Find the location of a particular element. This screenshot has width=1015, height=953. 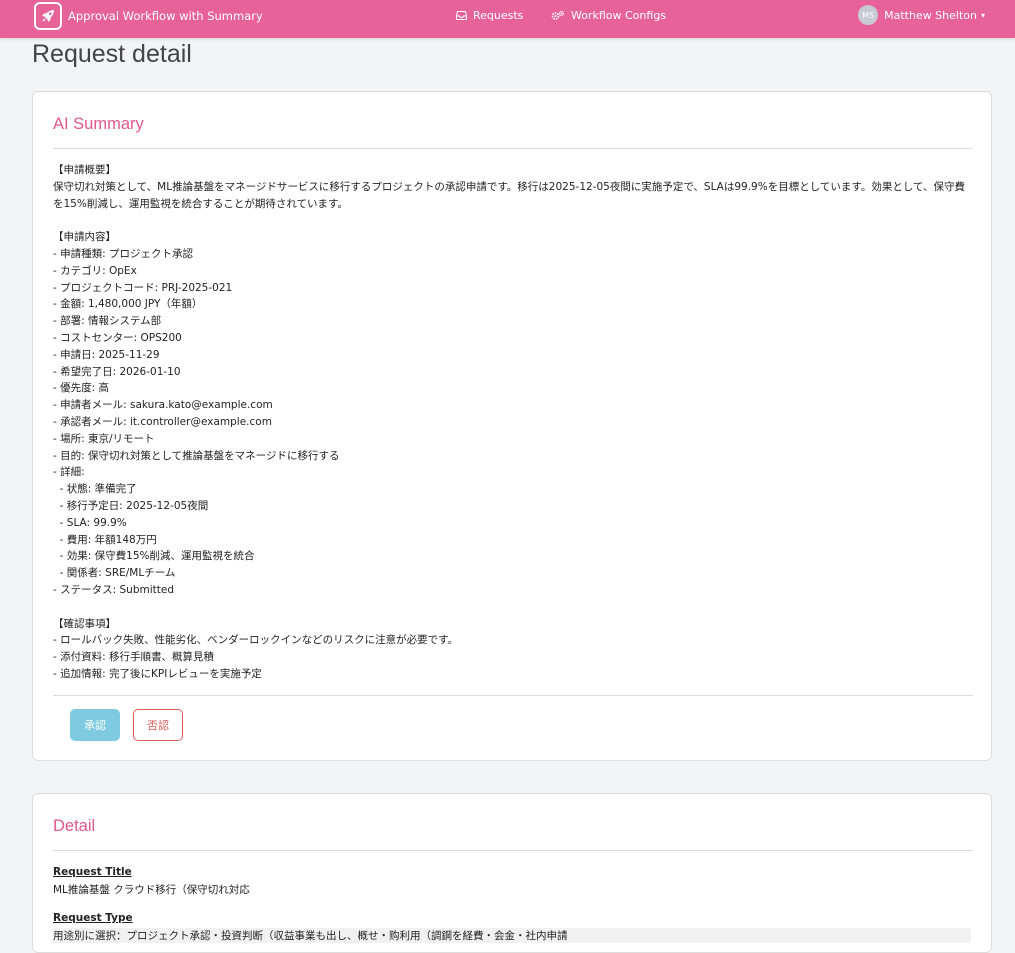

summary-line: - 申請者メール: sakura.kato@example.com is located at coordinates (163, 405).